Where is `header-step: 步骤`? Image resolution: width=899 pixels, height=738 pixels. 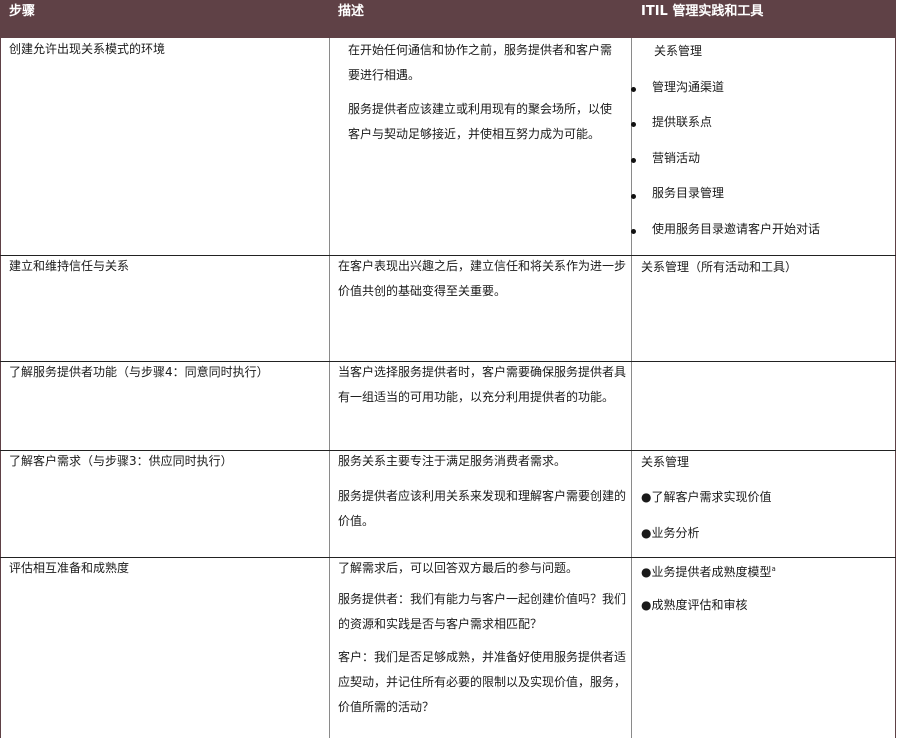 header-step: 步骤 is located at coordinates (22, 11).